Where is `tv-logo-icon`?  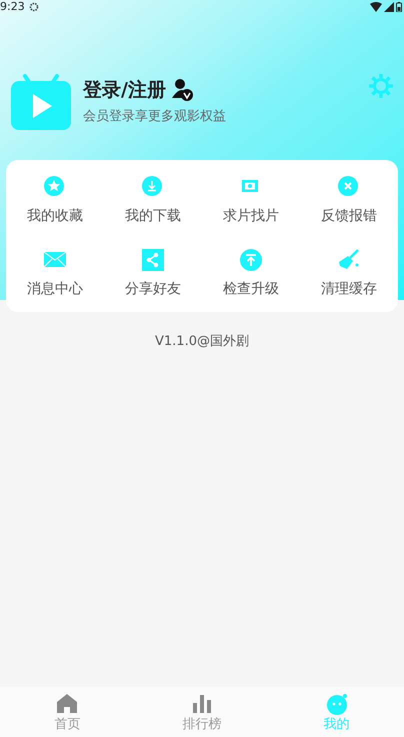
tv-logo-icon is located at coordinates (41, 102).